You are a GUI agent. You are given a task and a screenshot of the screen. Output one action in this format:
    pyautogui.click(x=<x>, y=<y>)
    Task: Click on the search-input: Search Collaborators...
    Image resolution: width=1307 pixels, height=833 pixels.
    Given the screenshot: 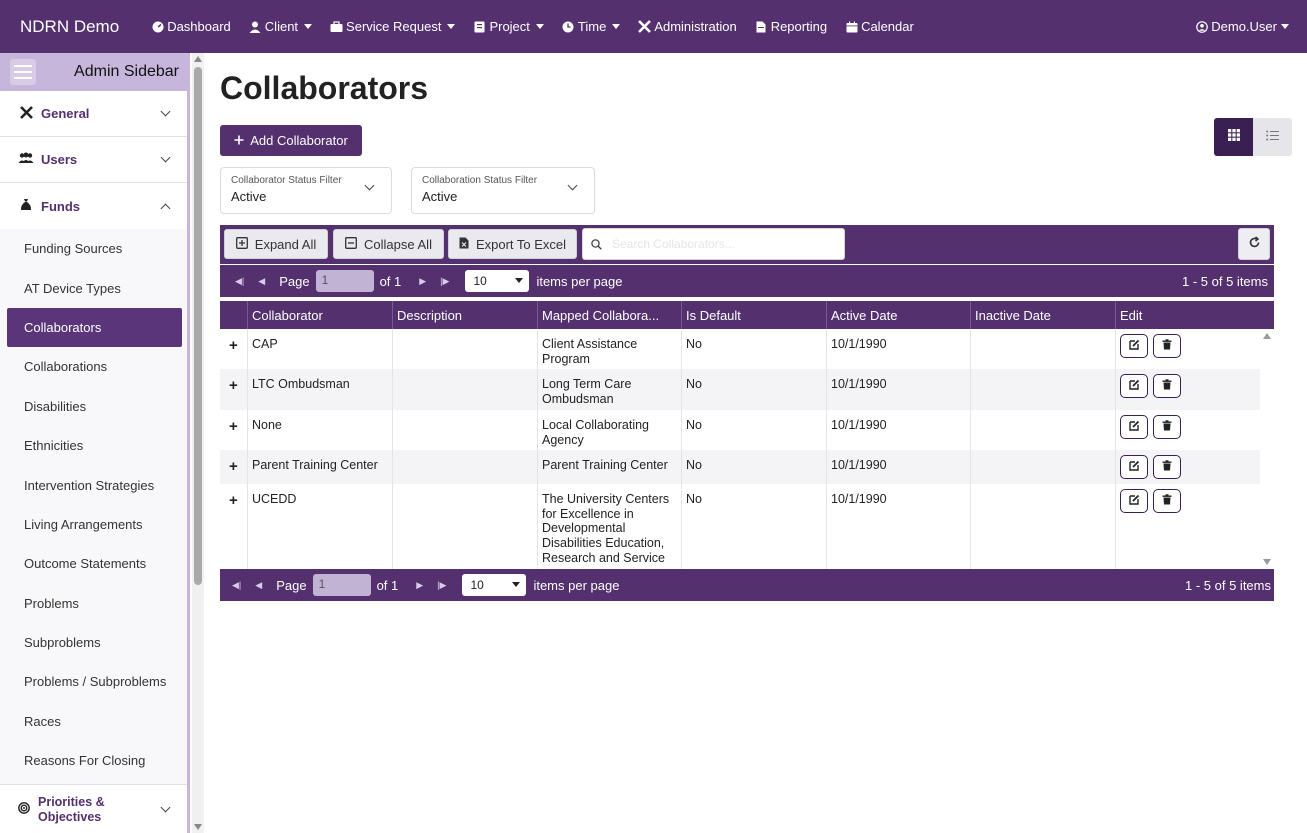 What is the action you would take?
    pyautogui.click(x=713, y=244)
    